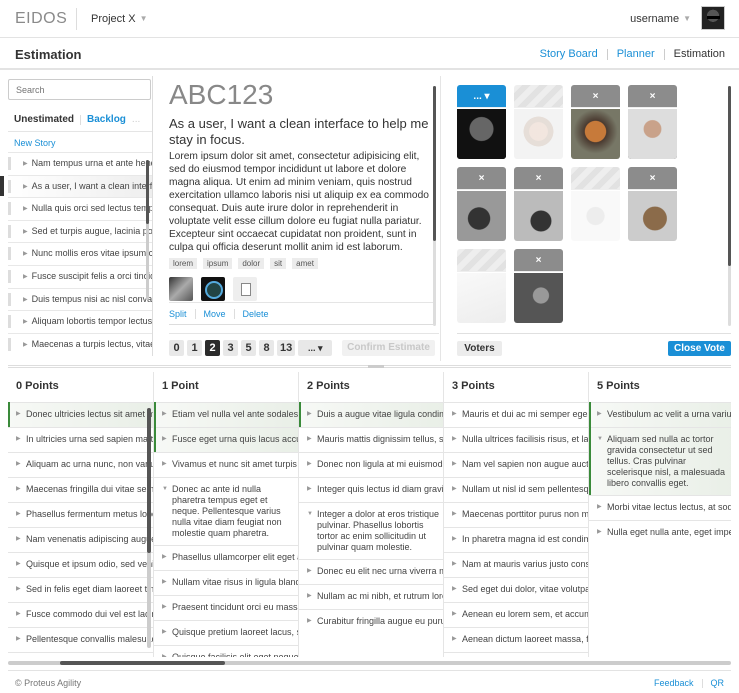  Describe the element at coordinates (80, 589) in the screenshot. I see `column-story-item: ▶ Sed in felis eget diam laoreet tinci` at that location.